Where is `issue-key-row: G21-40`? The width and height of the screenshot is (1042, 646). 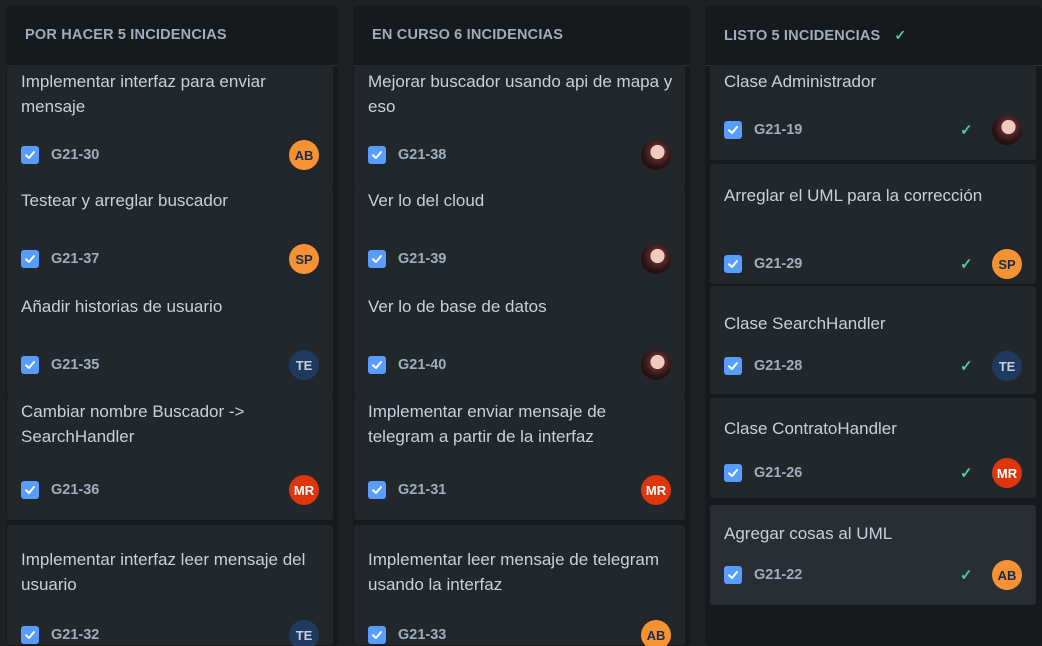
issue-key-row: G21-40 is located at coordinates (407, 365).